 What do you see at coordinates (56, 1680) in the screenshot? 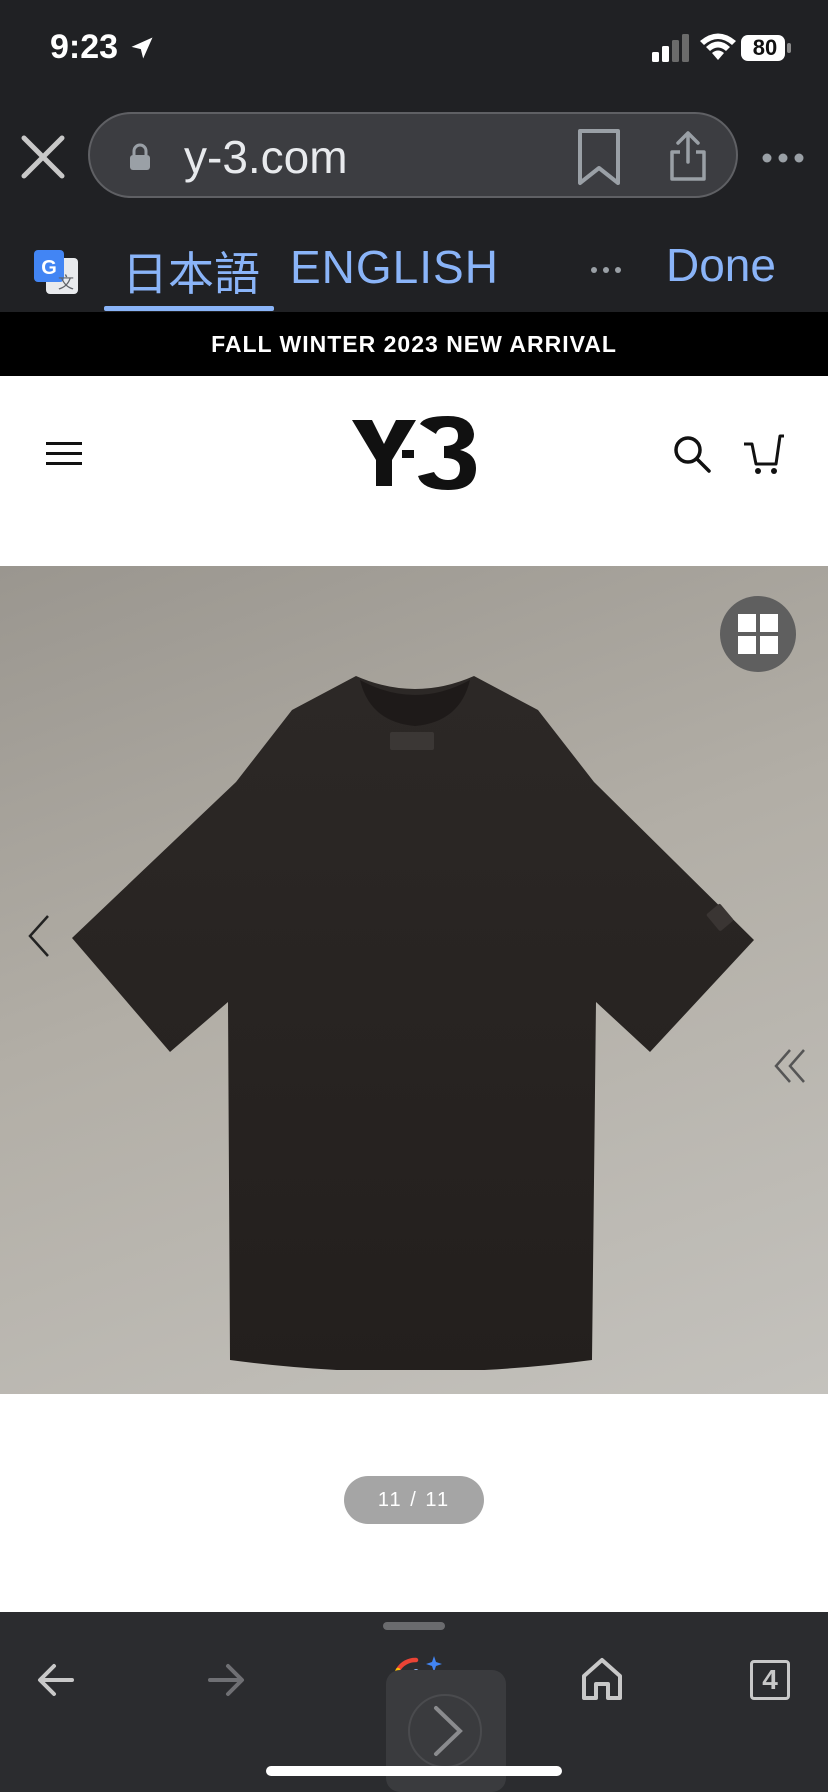
I see `back-icon` at bounding box center [56, 1680].